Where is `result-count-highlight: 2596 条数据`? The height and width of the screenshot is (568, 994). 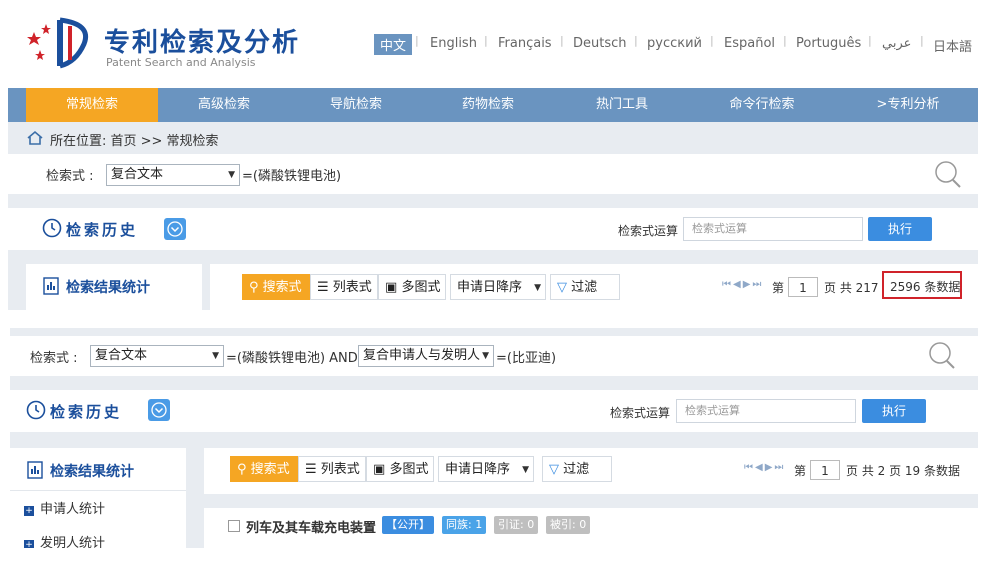 result-count-highlight: 2596 条数据 is located at coordinates (922, 285).